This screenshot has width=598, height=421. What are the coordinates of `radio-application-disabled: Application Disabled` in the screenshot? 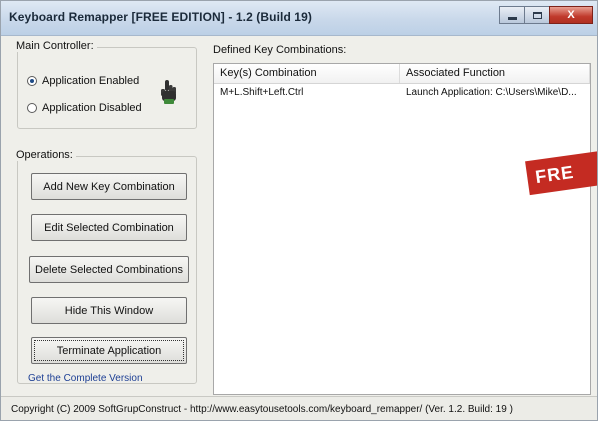 It's located at (84, 108).